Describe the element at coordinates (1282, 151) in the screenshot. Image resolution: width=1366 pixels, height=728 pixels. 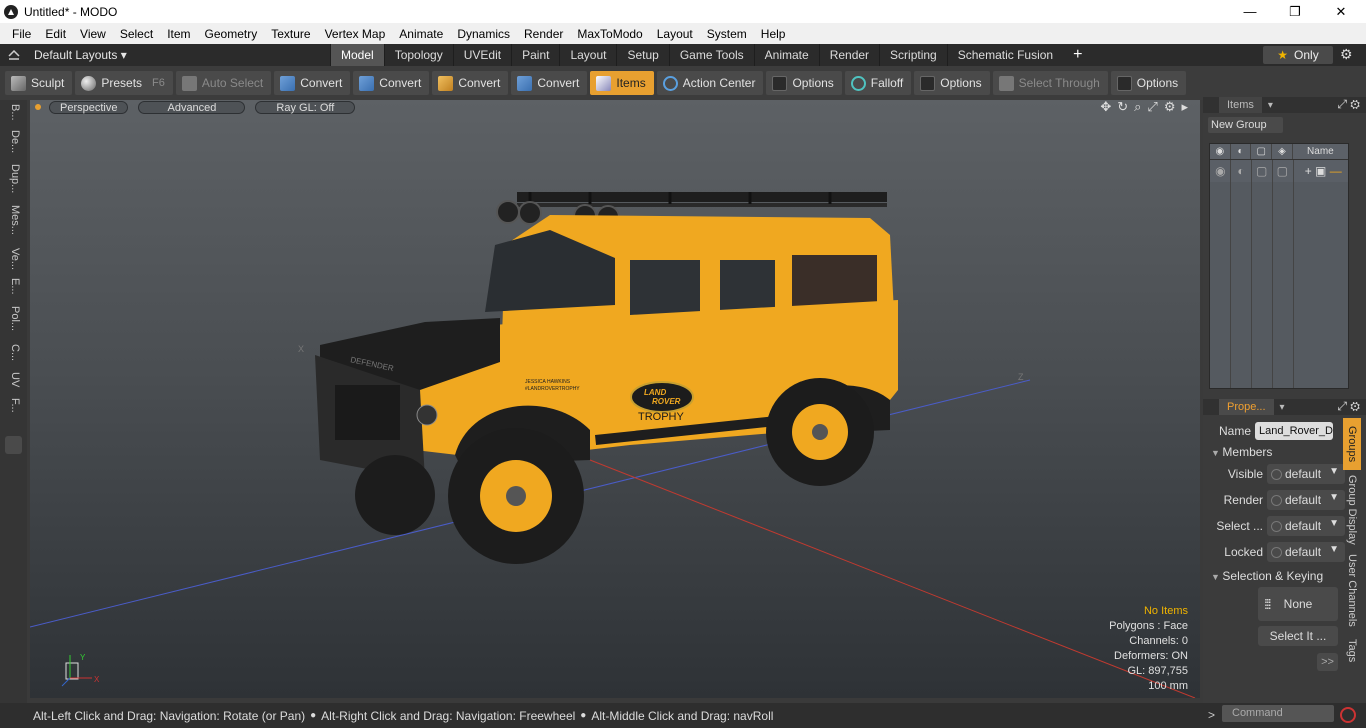
I see `select-icon: ◈` at that location.